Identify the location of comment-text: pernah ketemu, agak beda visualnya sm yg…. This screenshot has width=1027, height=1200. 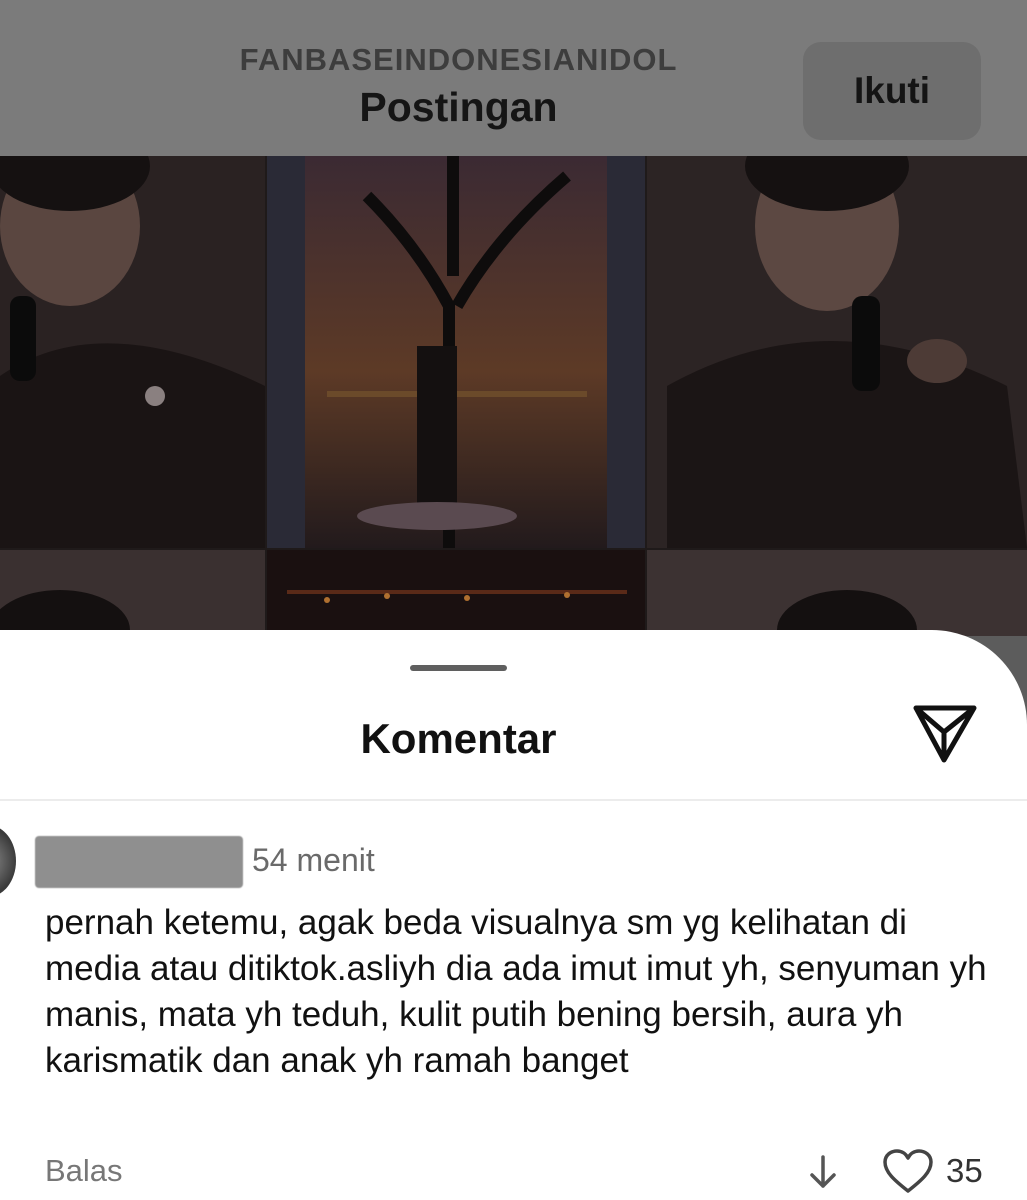
(516, 991).